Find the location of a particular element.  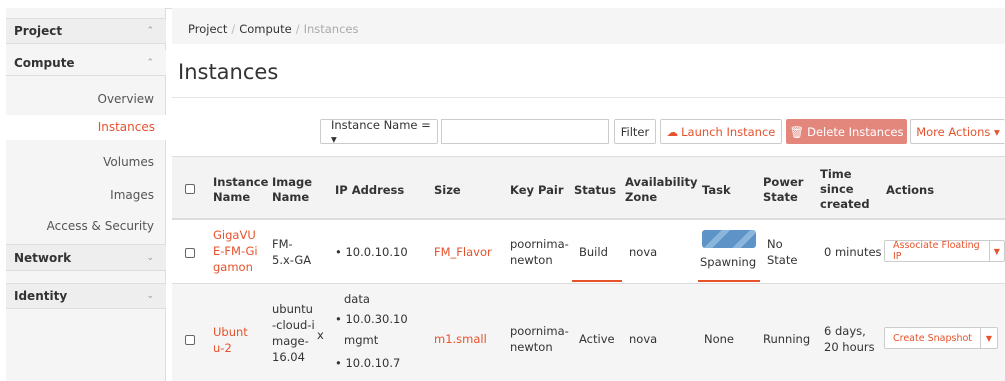

breadcrumb: Project / Compute / Instances is located at coordinates (588, 26).